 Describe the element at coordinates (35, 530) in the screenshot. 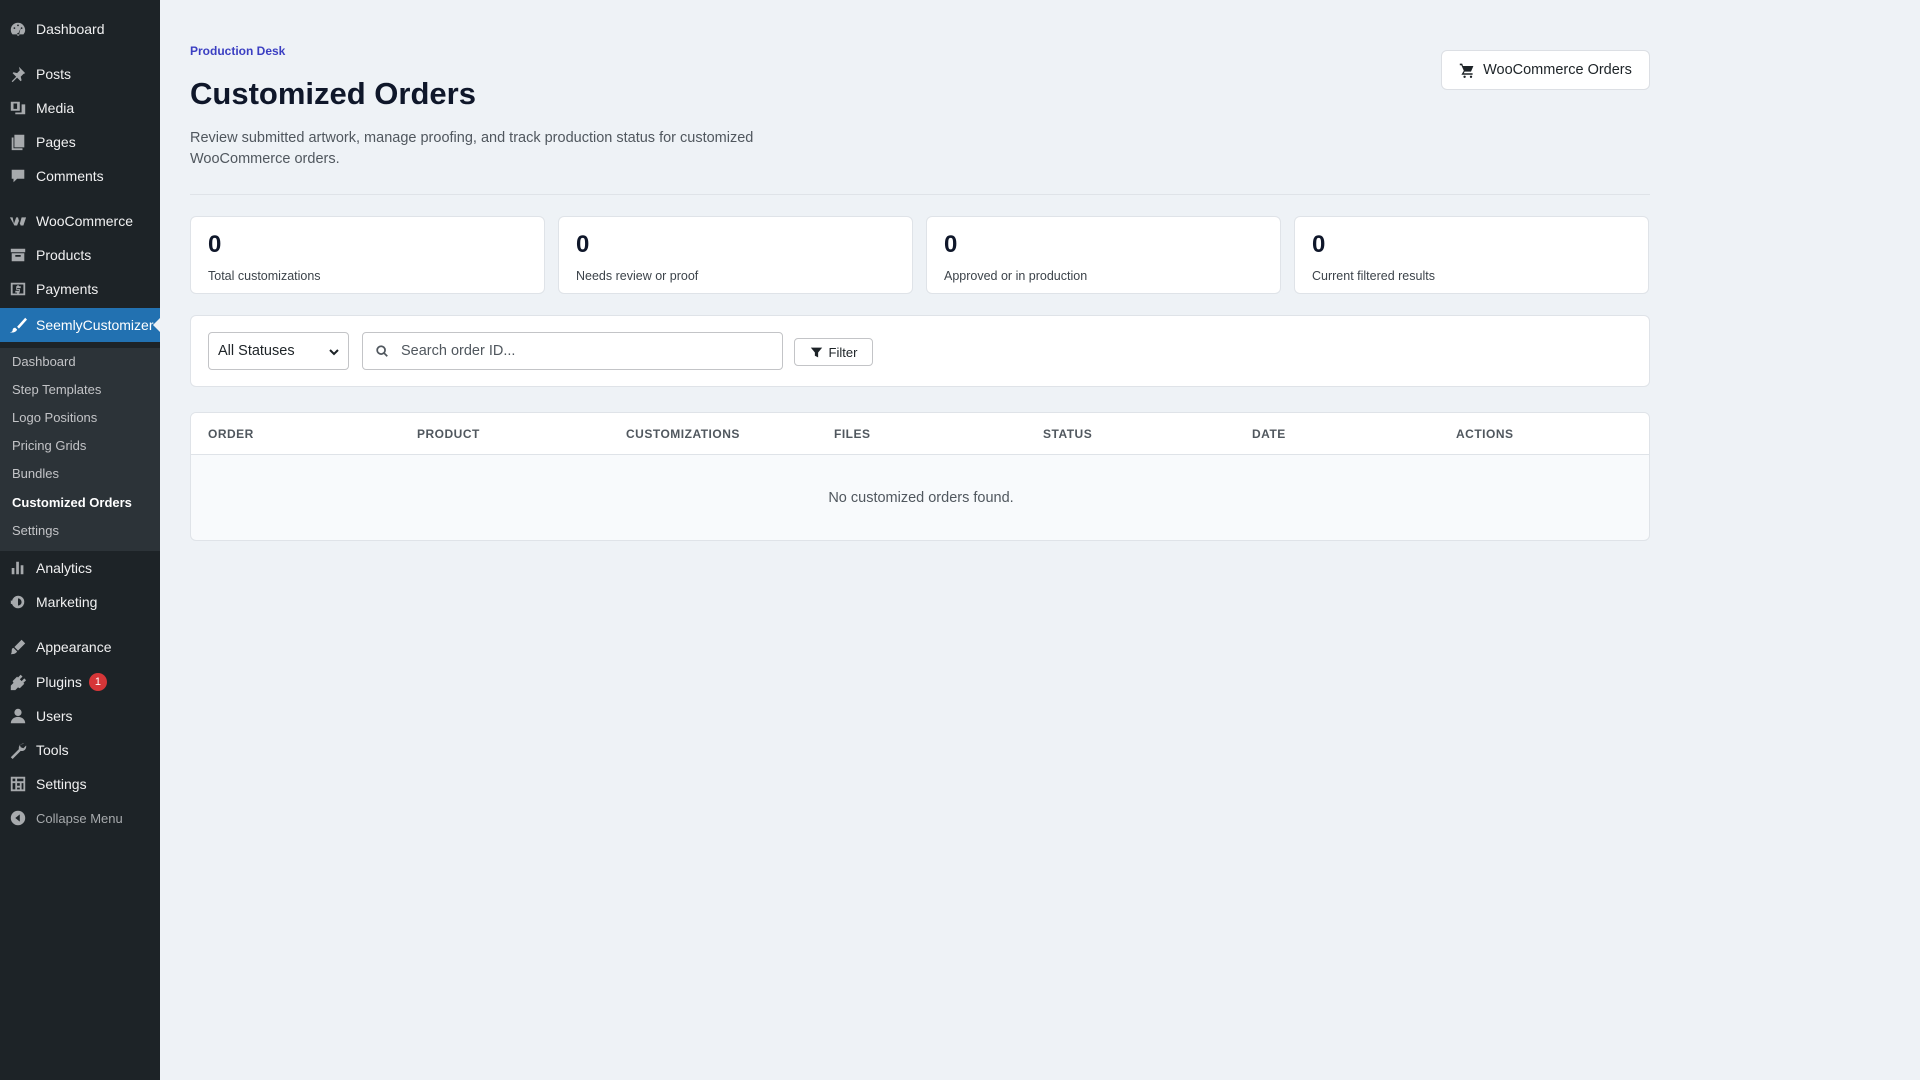

I see `submenu-item-settings: Settings` at that location.